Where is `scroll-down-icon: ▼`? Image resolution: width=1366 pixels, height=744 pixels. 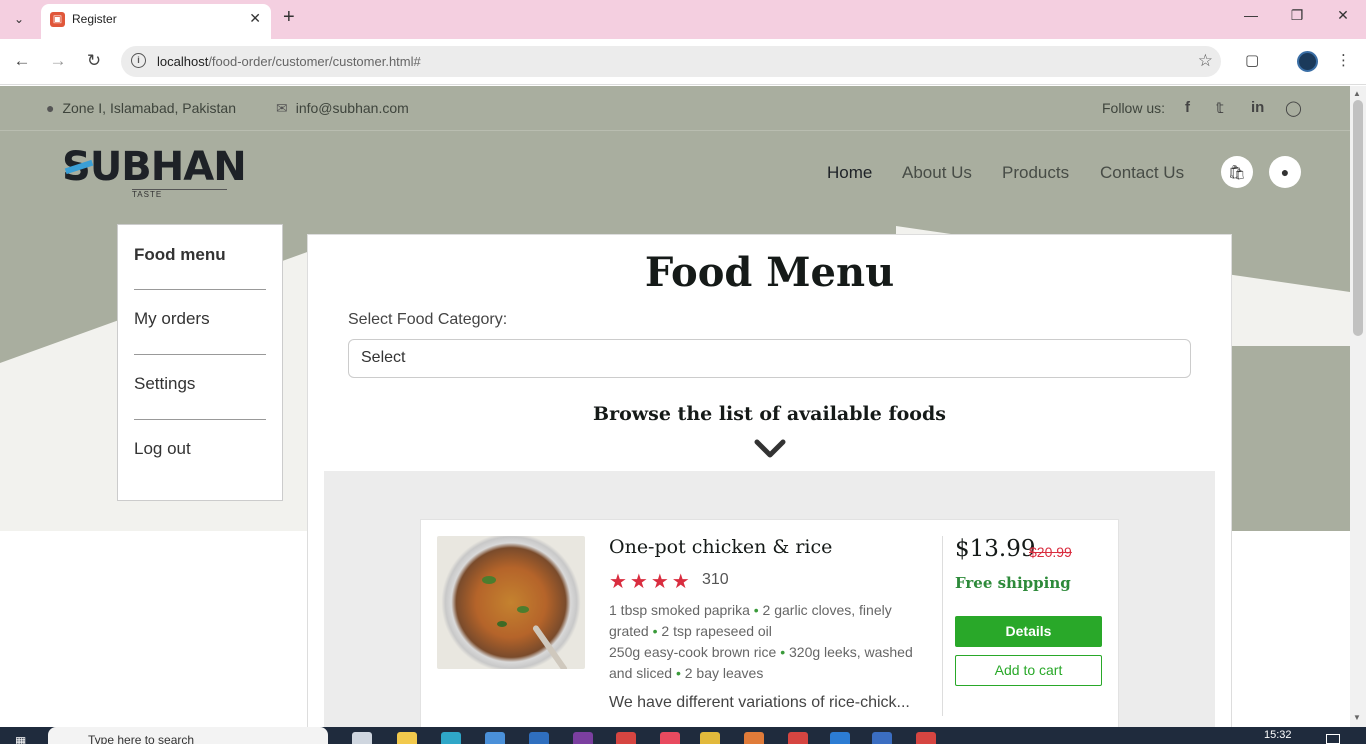 scroll-down-icon: ▼ is located at coordinates (1357, 717).